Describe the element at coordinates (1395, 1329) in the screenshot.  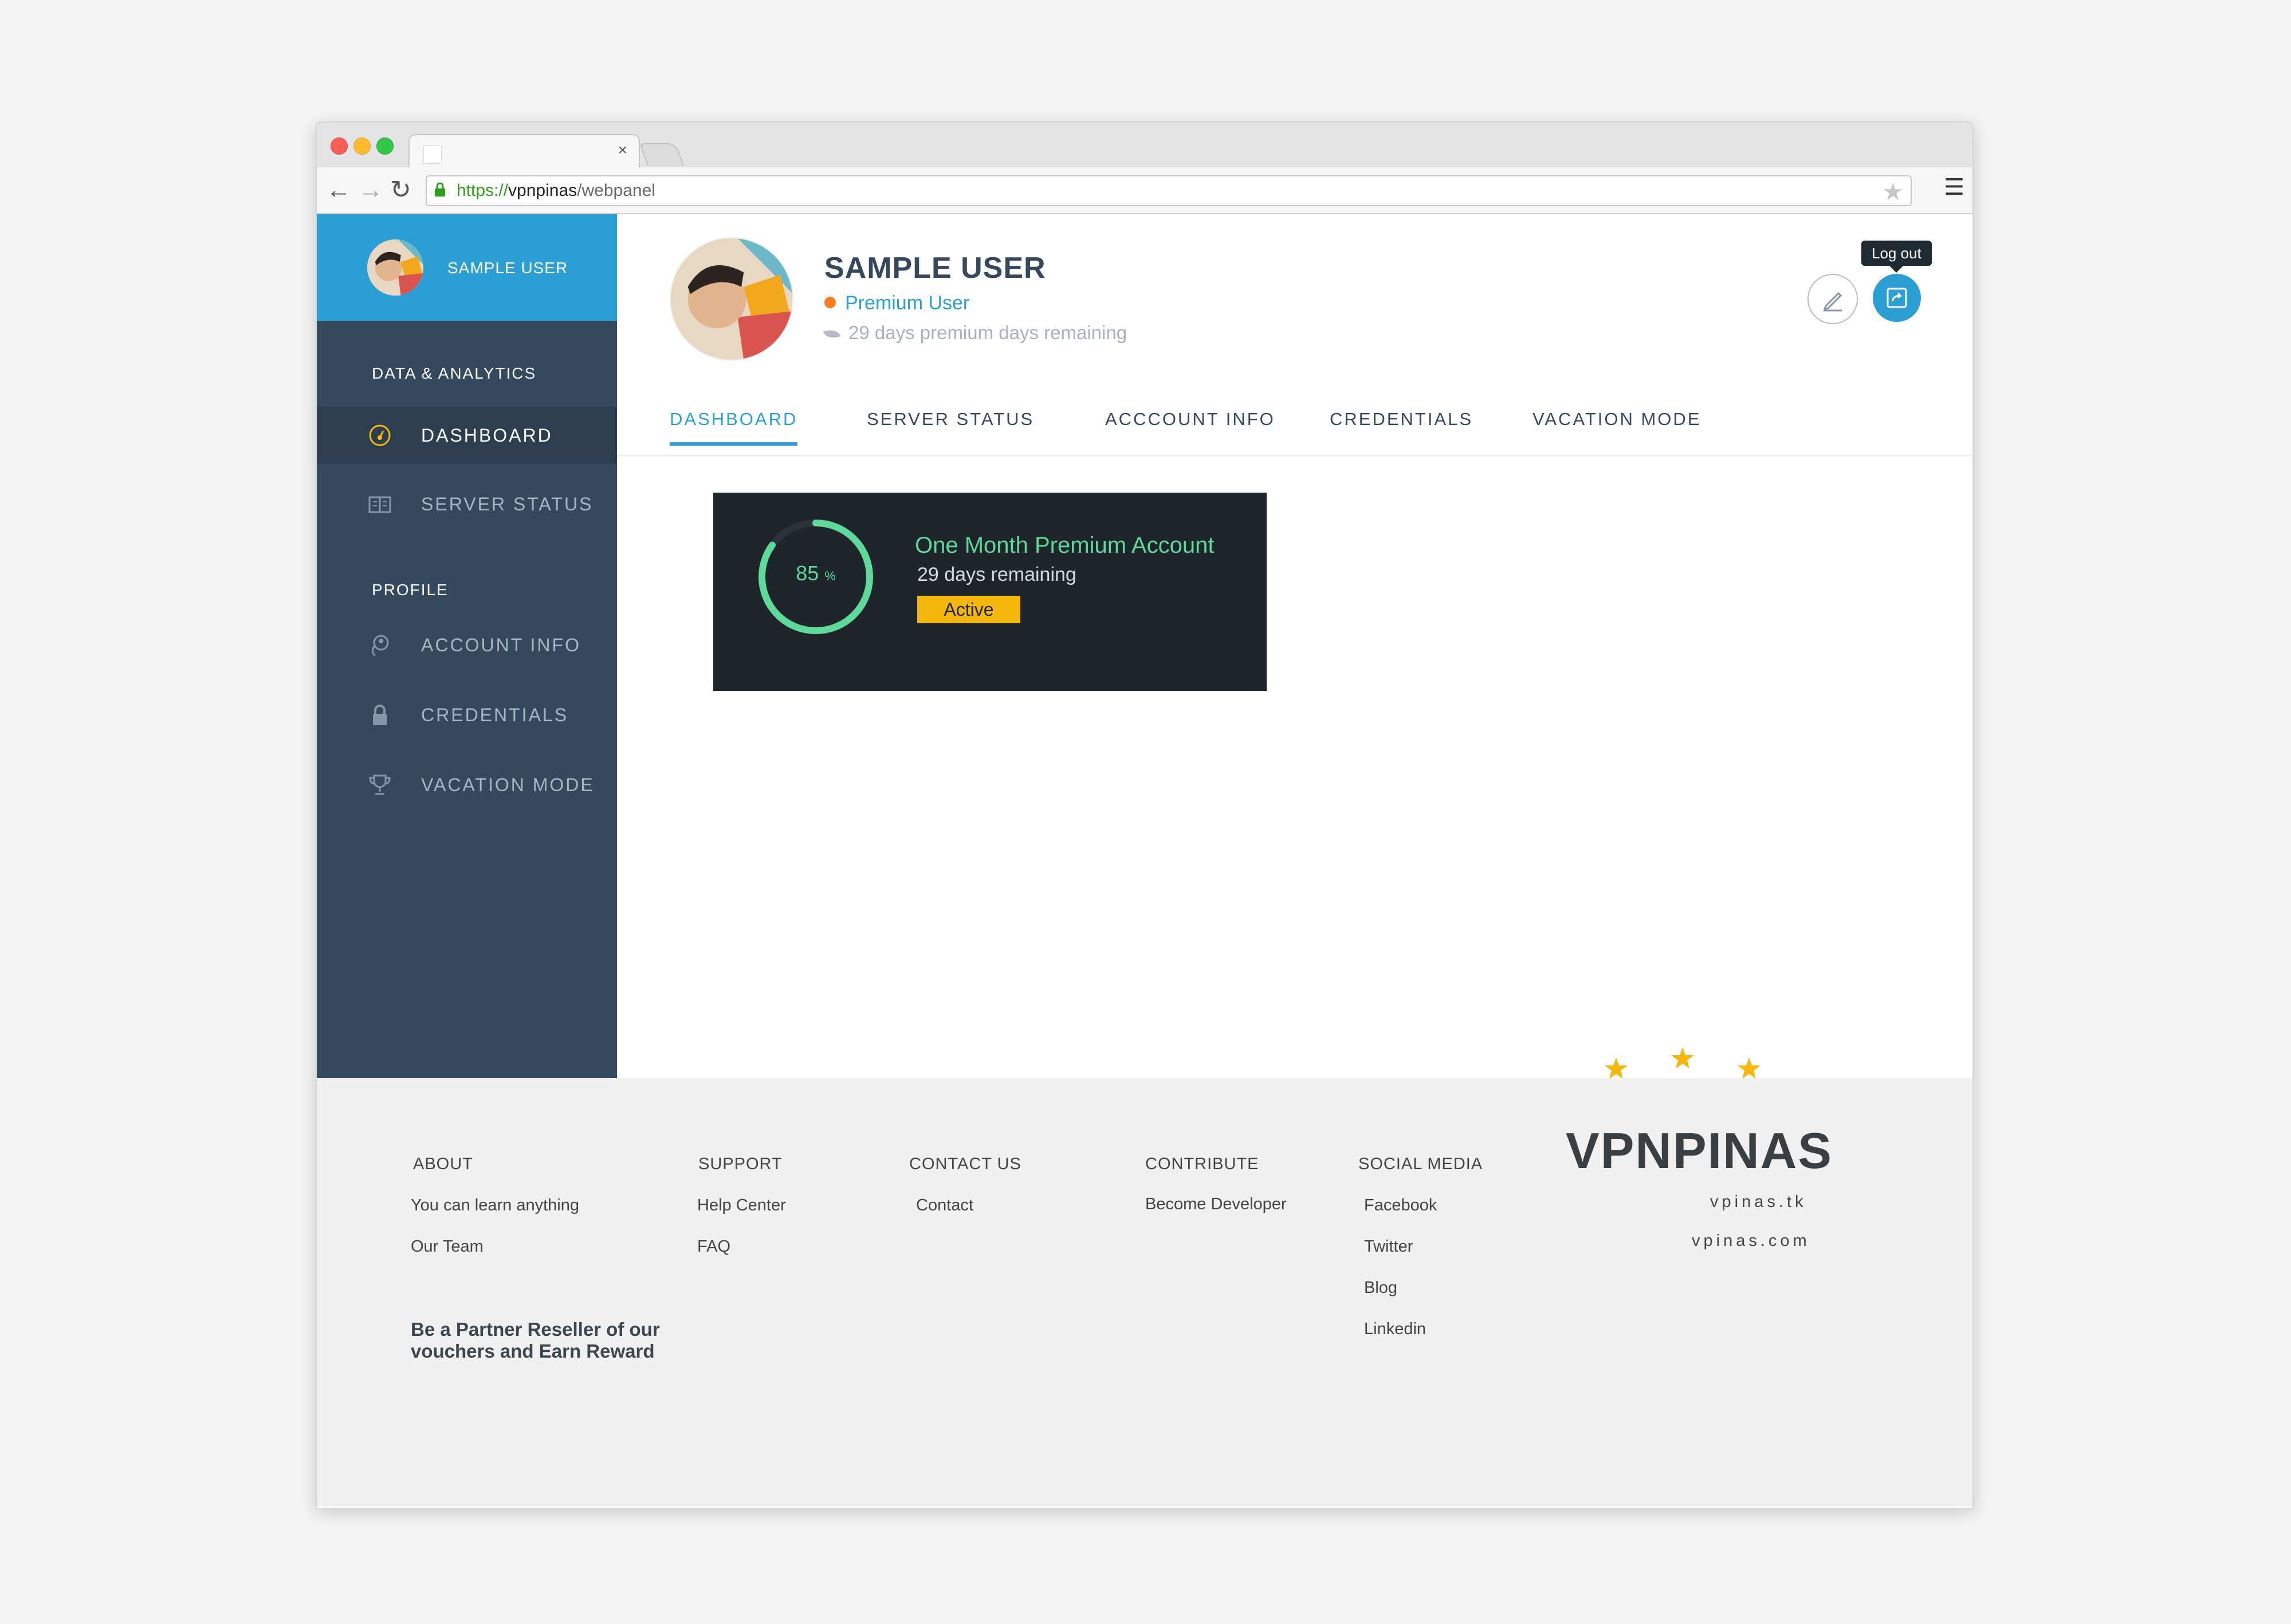
I see `footer-link-linkedin: Linkedin` at that location.